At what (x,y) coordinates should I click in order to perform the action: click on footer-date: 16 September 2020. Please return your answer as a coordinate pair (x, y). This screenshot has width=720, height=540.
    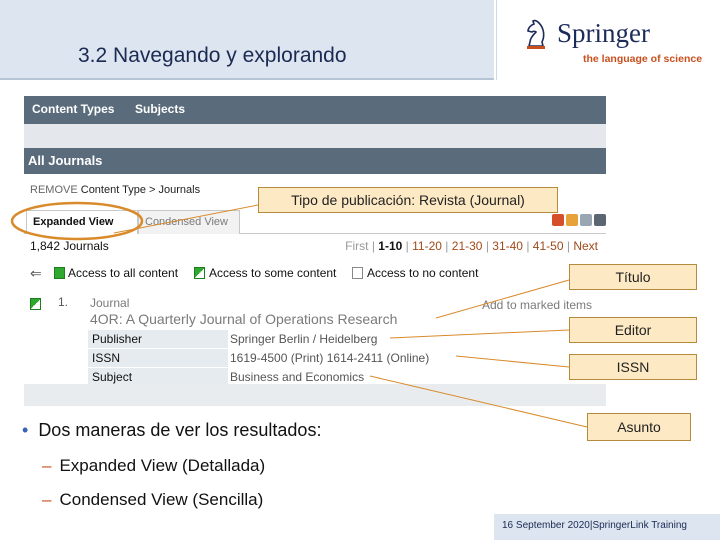
    Looking at the image, I should click on (546, 525).